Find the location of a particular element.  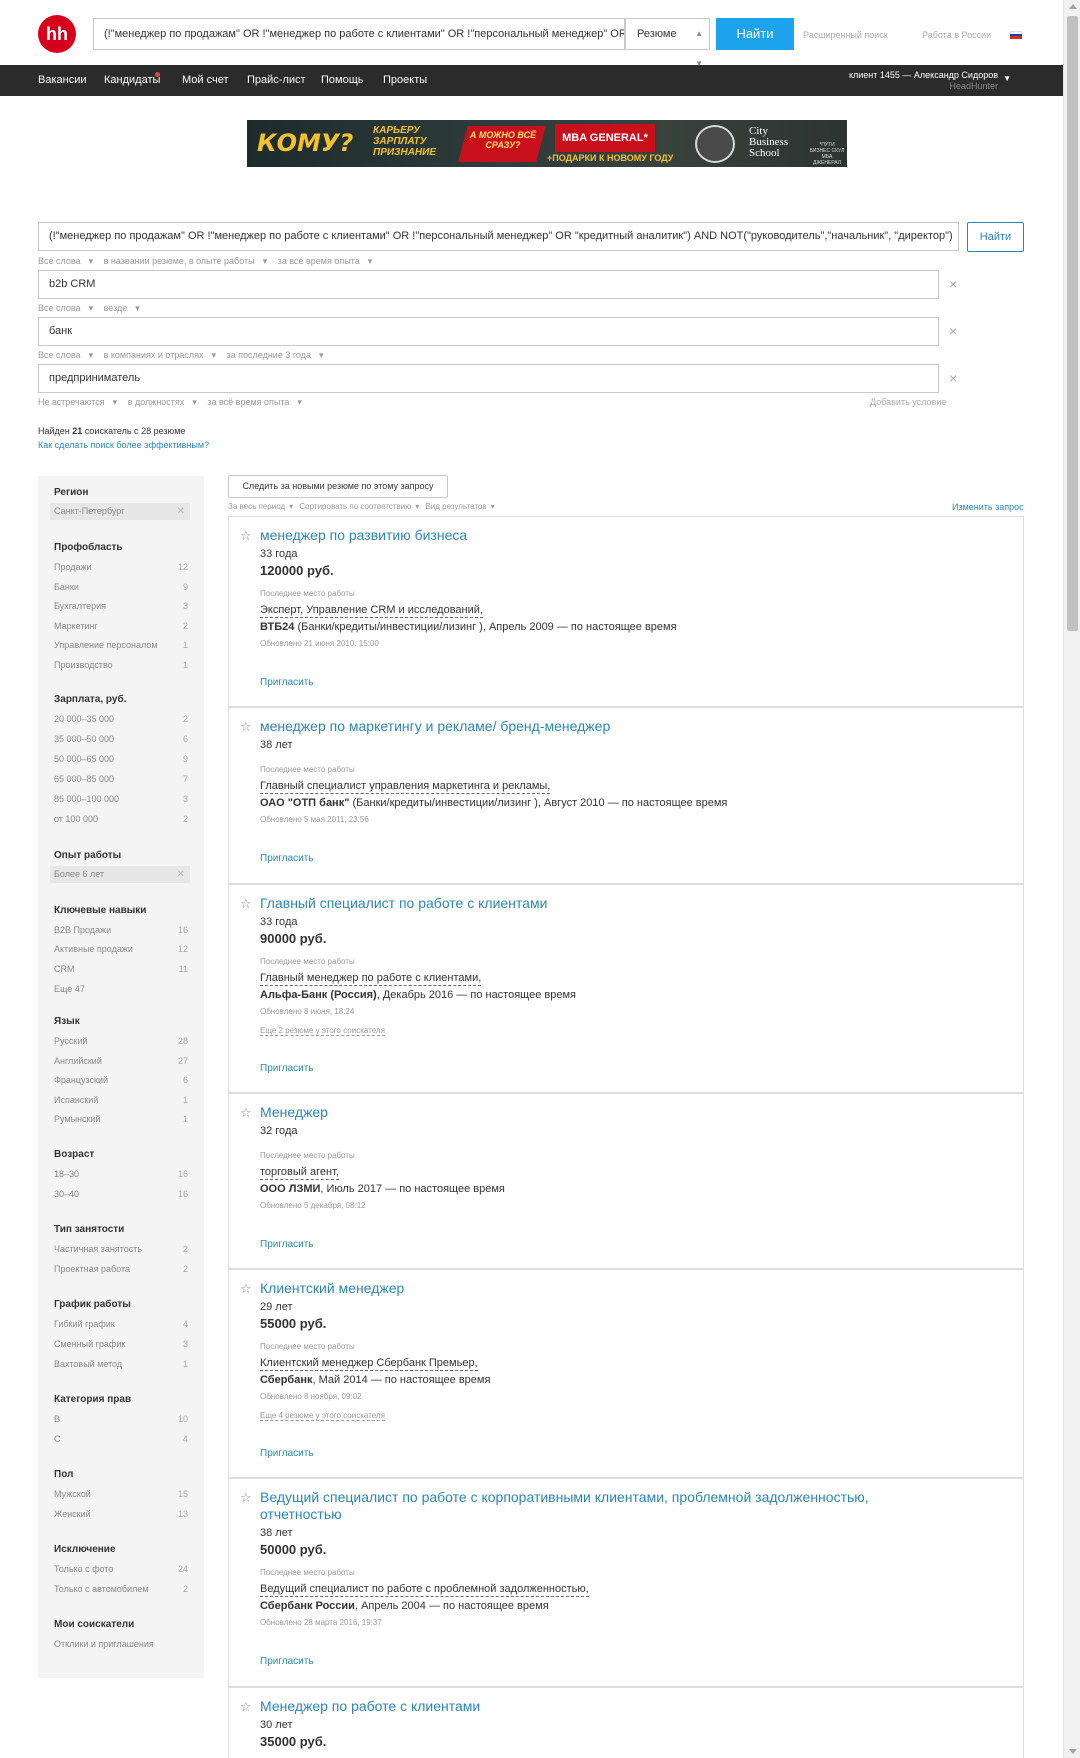

scroll-thumb is located at coordinates (1072, 323).